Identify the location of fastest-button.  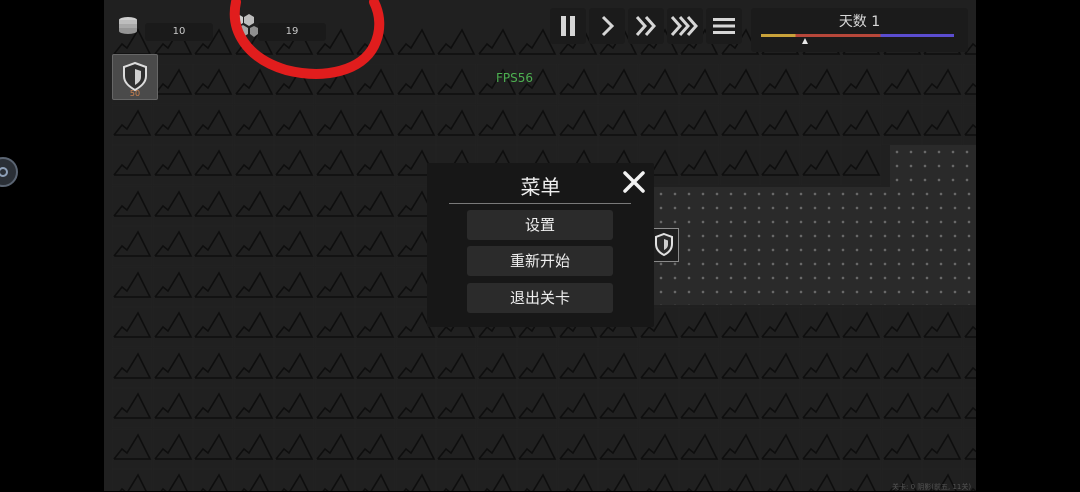
(685, 26).